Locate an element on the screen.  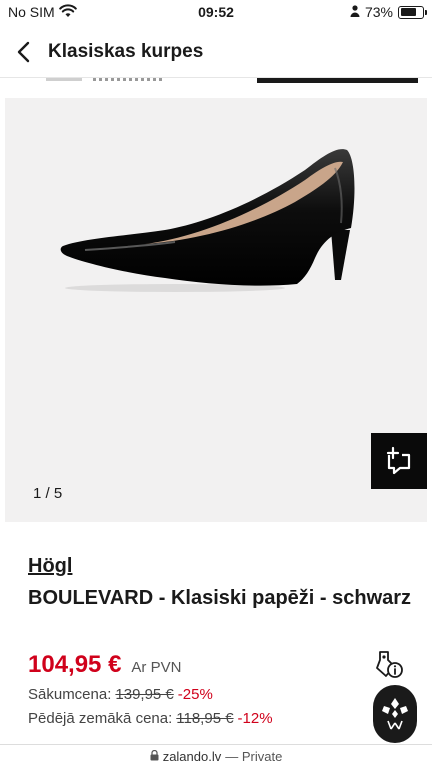
image-counter: 1 / 5 is located at coordinates (48, 493).